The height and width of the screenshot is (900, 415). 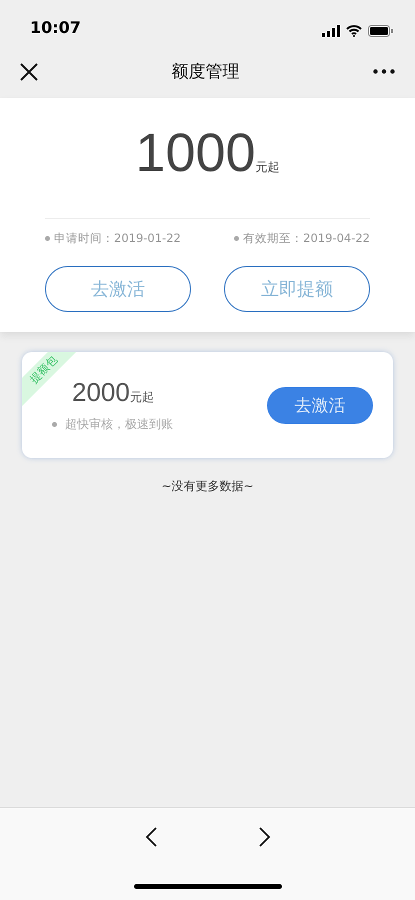 What do you see at coordinates (195, 153) in the screenshot?
I see `quota-amount: 1000` at bounding box center [195, 153].